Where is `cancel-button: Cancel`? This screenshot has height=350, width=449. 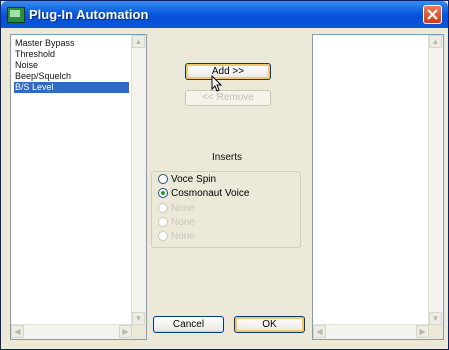
cancel-button: Cancel is located at coordinates (188, 324).